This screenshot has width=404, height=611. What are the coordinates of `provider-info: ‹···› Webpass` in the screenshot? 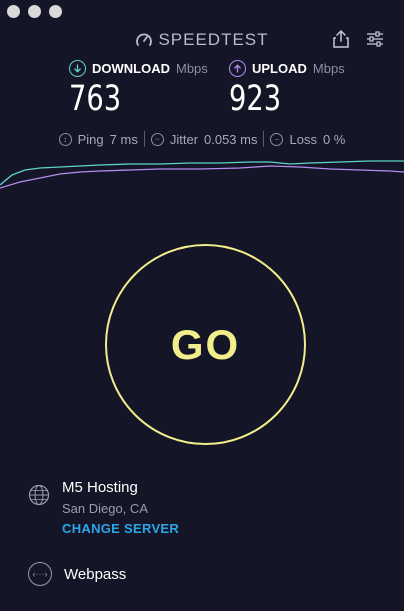 It's located at (77, 574).